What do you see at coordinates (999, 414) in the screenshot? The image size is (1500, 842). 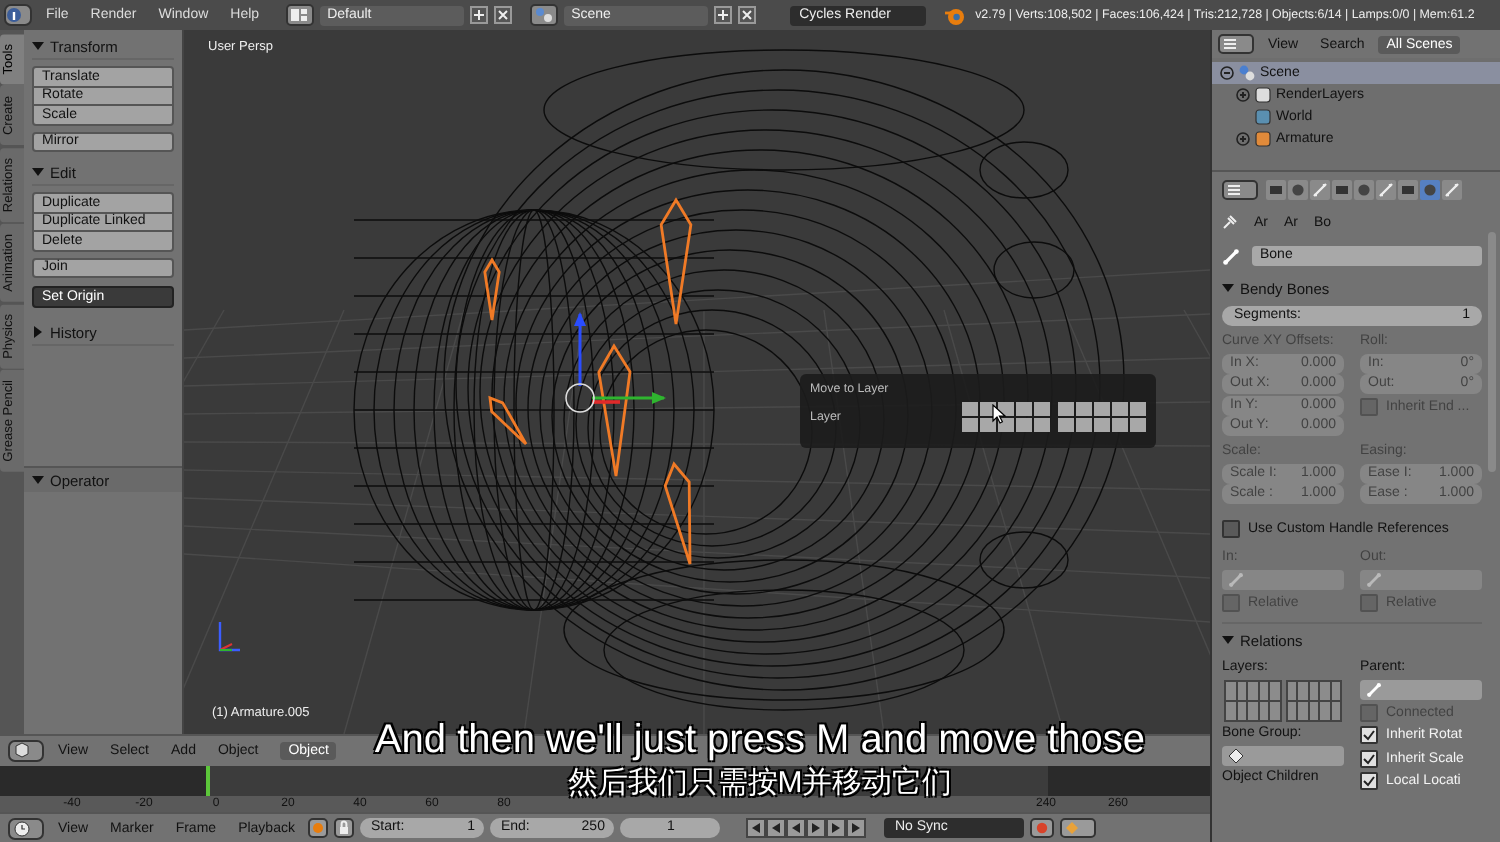 I see `pointer-cursor-icon` at bounding box center [999, 414].